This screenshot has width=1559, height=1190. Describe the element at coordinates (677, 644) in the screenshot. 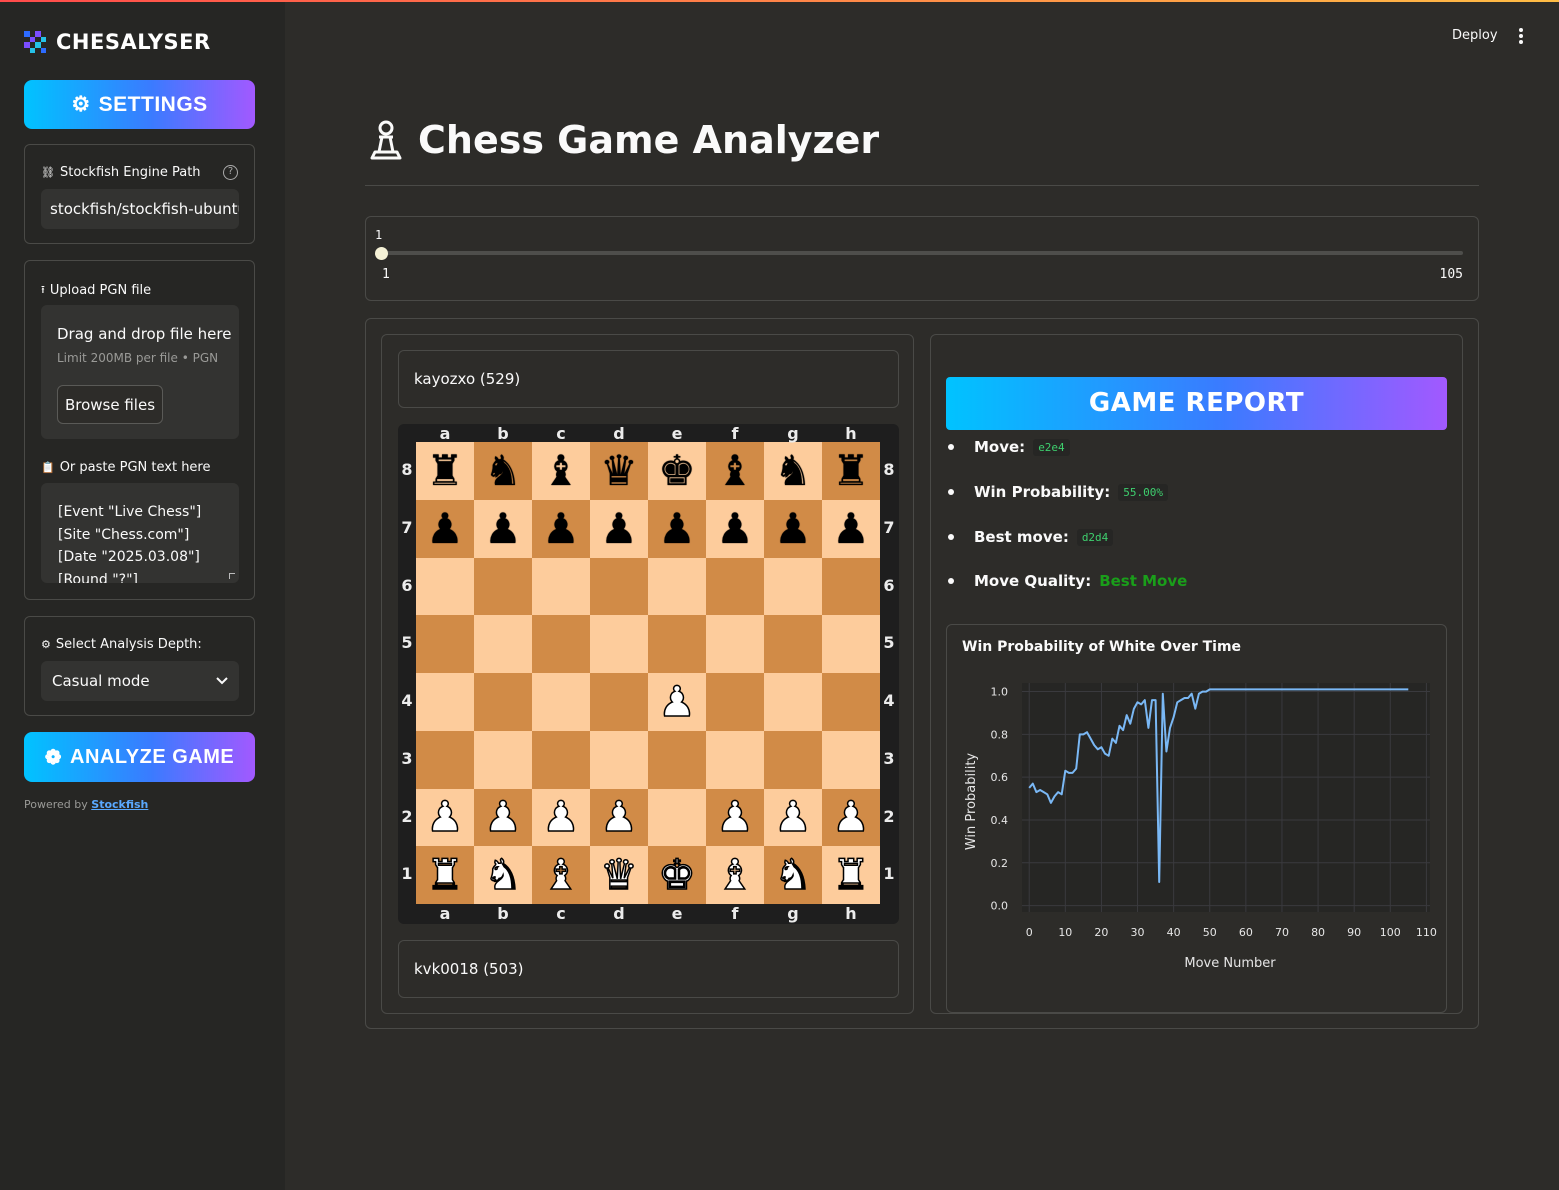

I see `board-square-e5` at that location.